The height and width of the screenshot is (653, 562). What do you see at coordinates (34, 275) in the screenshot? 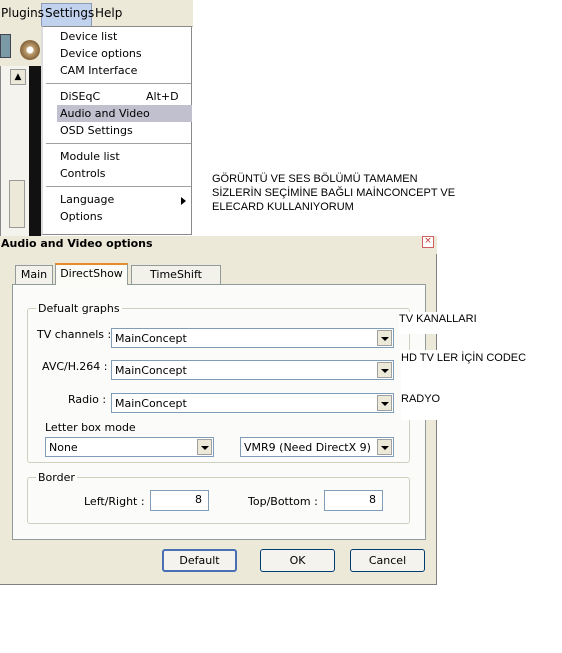
I see `tab-main: Main` at bounding box center [34, 275].